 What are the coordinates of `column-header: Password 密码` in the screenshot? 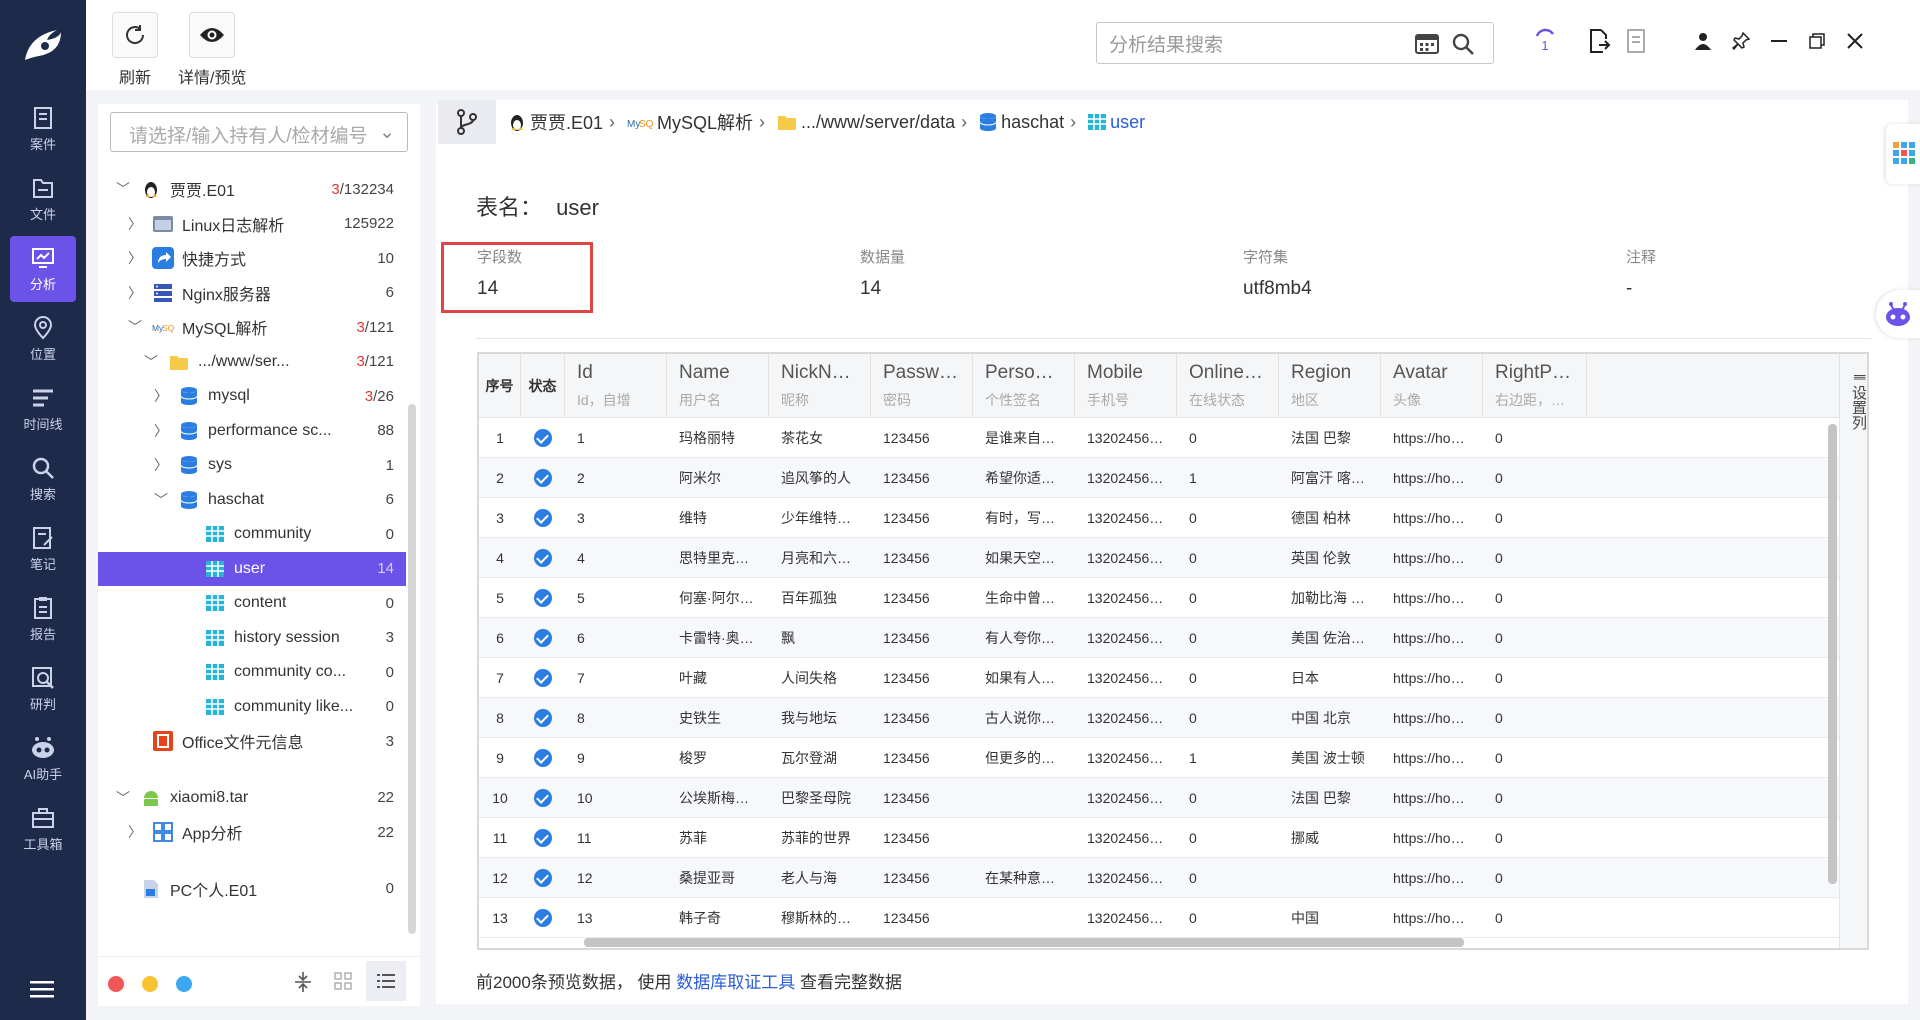 It's located at (922, 386).